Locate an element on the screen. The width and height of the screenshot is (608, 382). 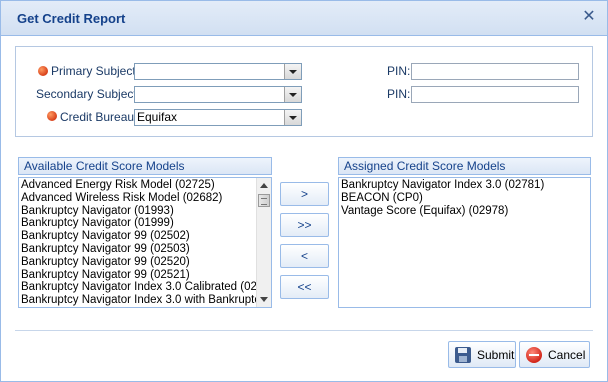
available-models-header: Available Credit Score Models is located at coordinates (145, 166).